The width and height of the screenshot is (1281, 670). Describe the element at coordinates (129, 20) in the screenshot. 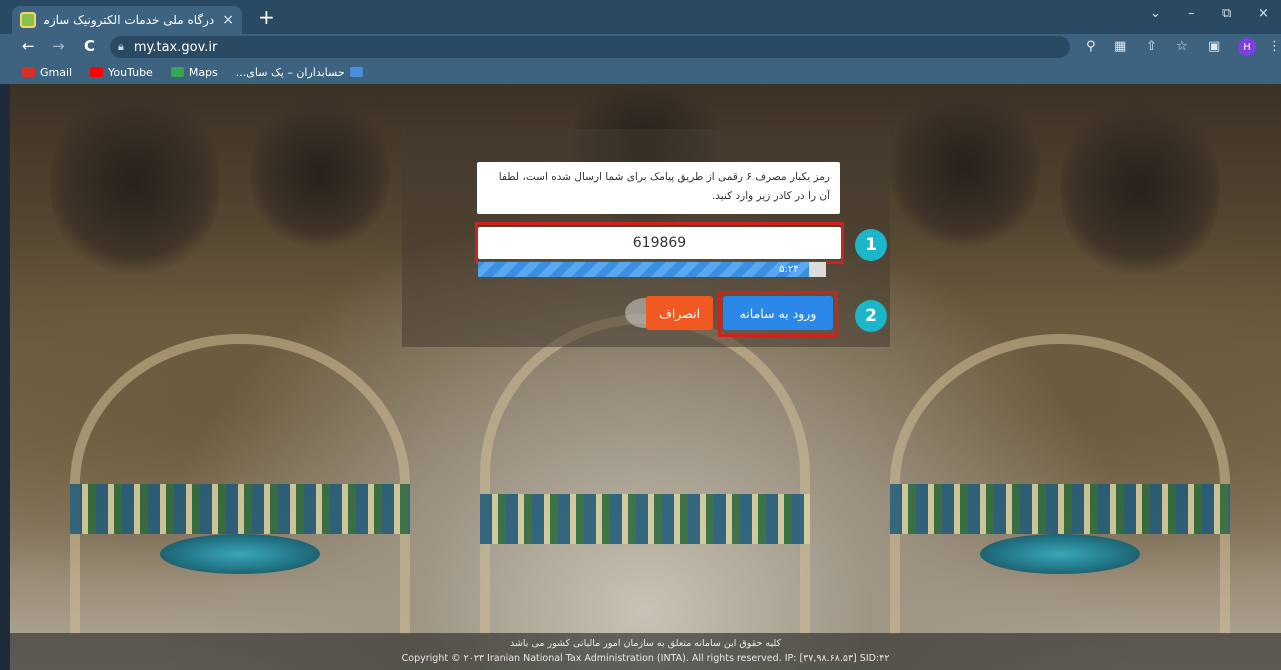

I see `tab-title: درگاه ملی خدمات الکترونیک سازمان` at that location.